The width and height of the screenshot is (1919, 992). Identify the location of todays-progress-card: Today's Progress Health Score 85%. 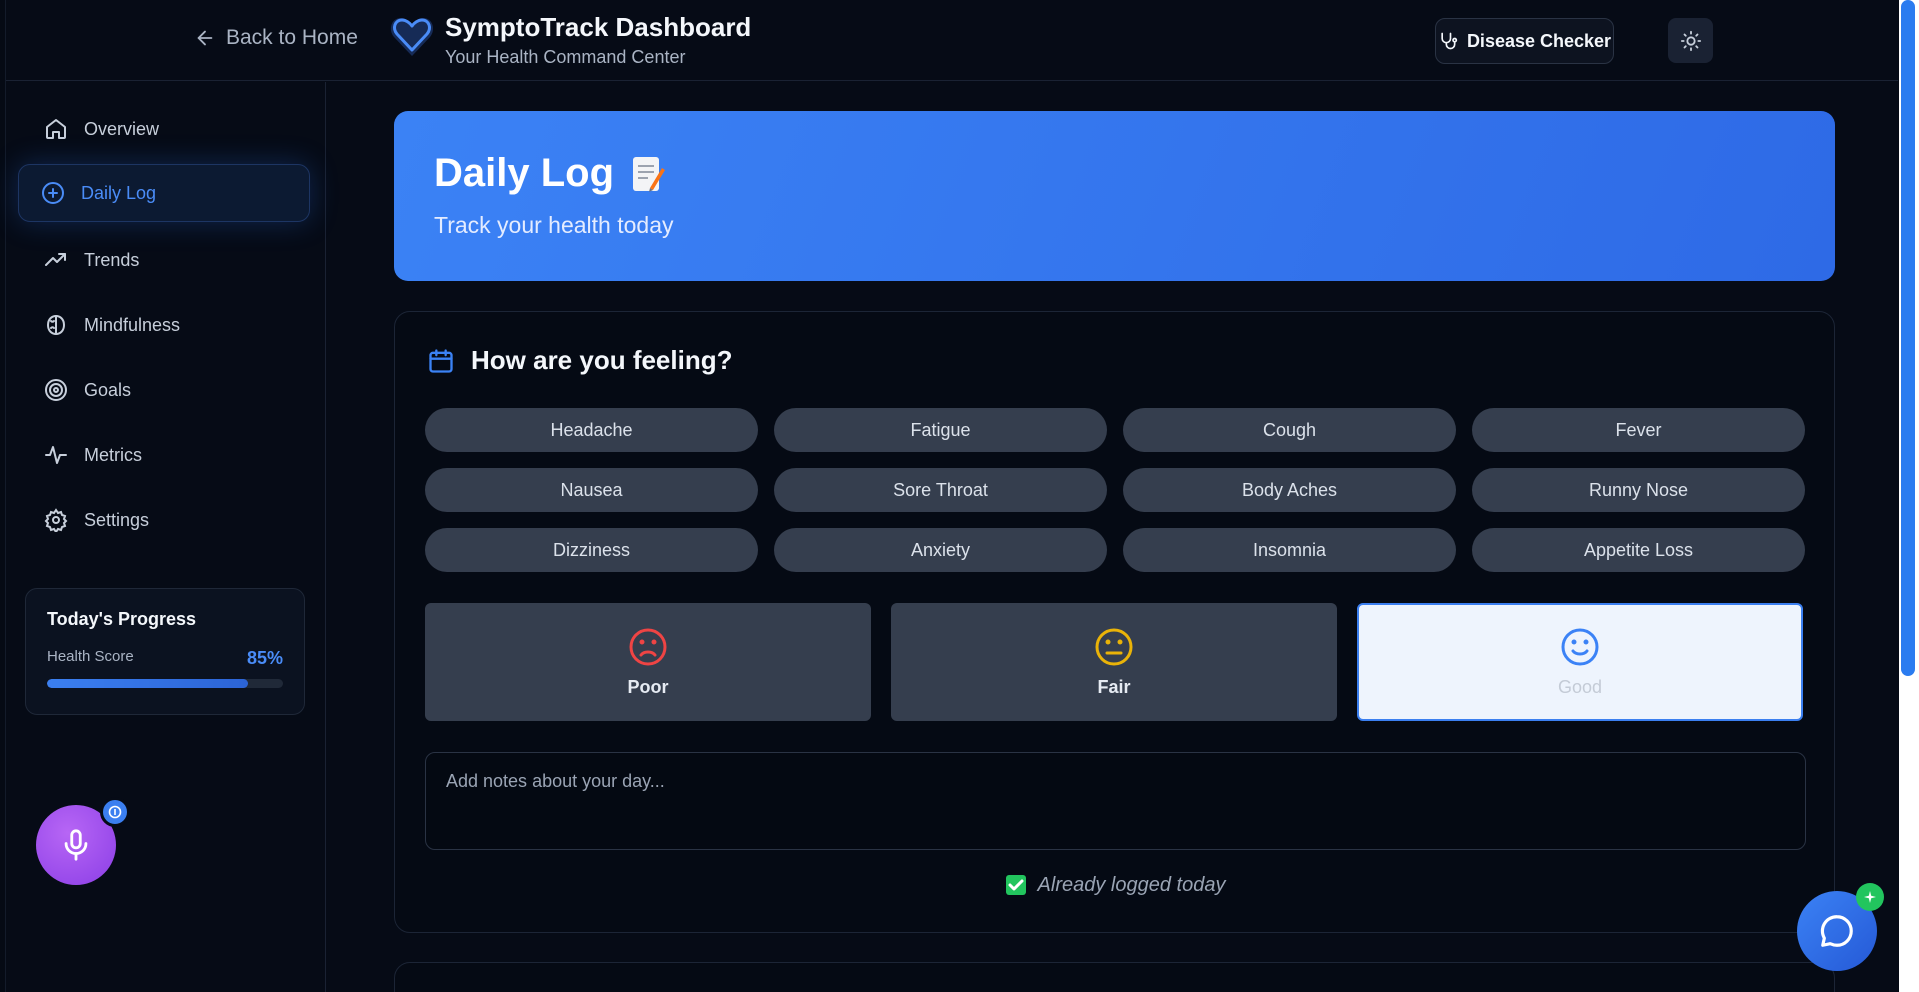
(165, 651).